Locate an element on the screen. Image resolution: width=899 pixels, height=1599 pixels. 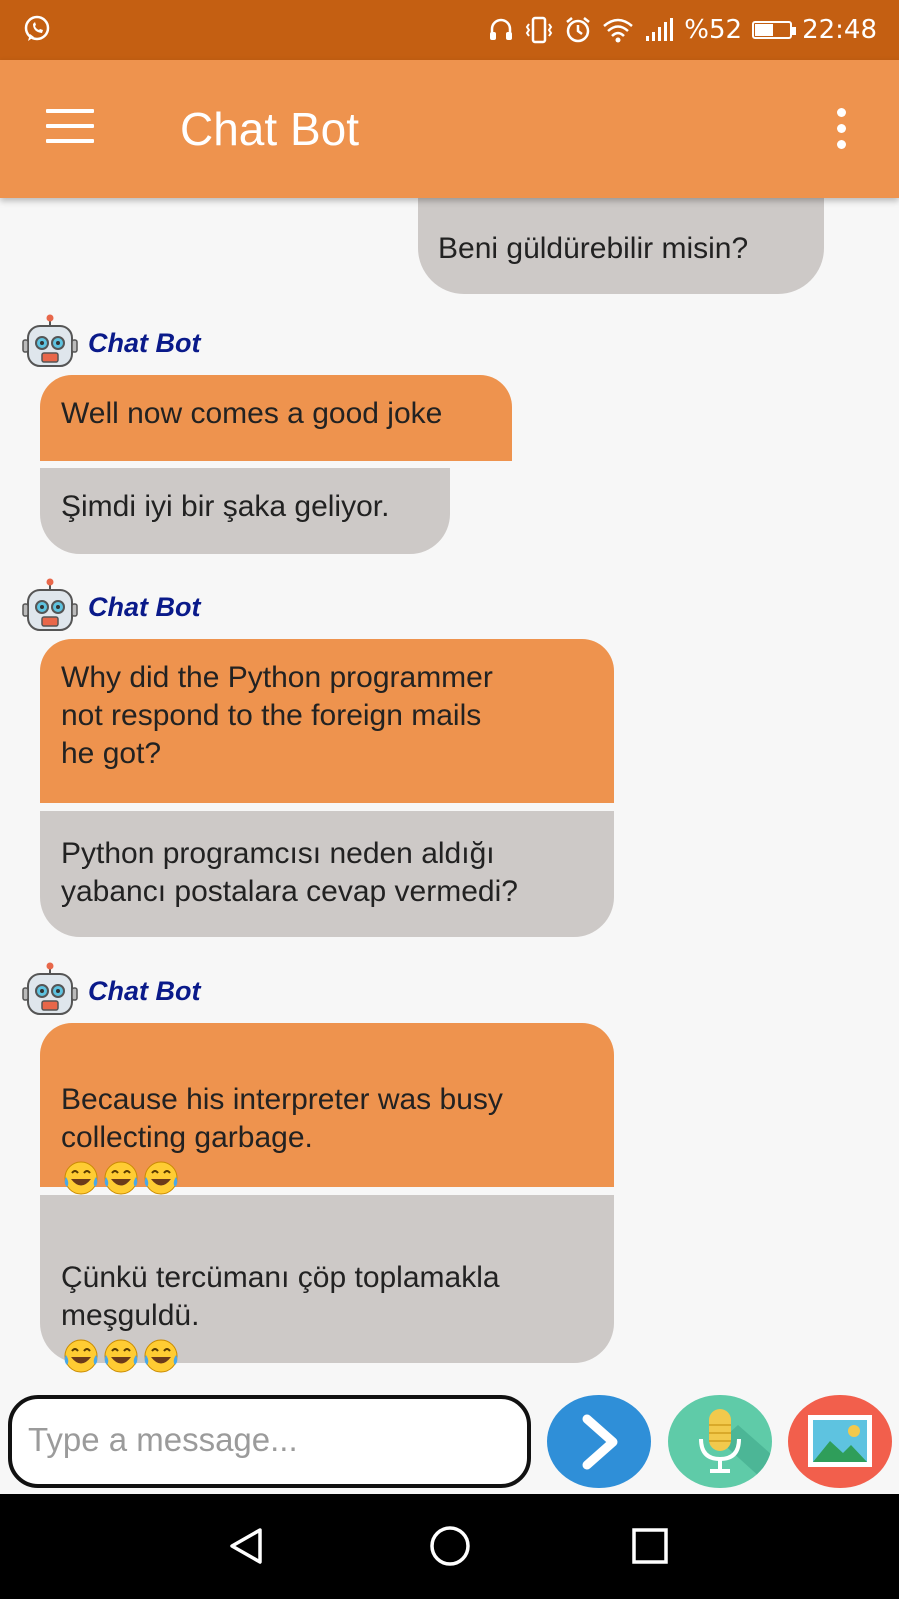
vibrate-icon is located at coordinates (539, 30).